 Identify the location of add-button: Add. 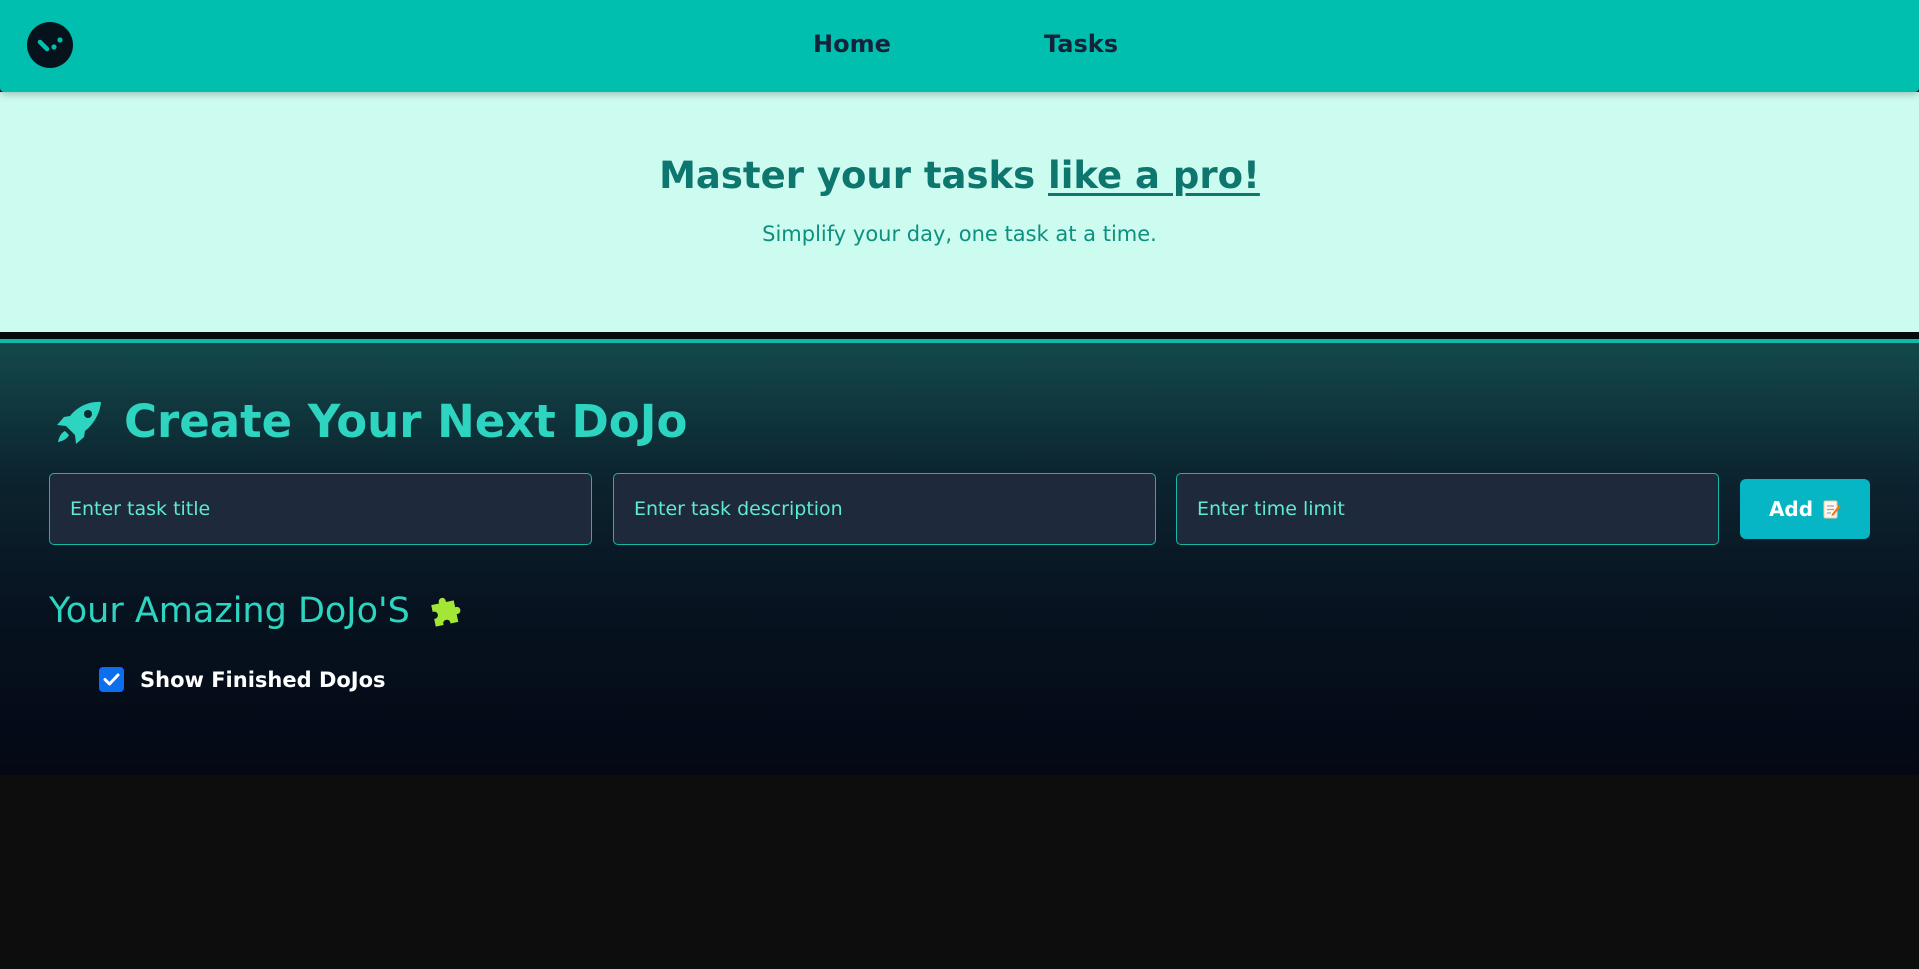
(1805, 509).